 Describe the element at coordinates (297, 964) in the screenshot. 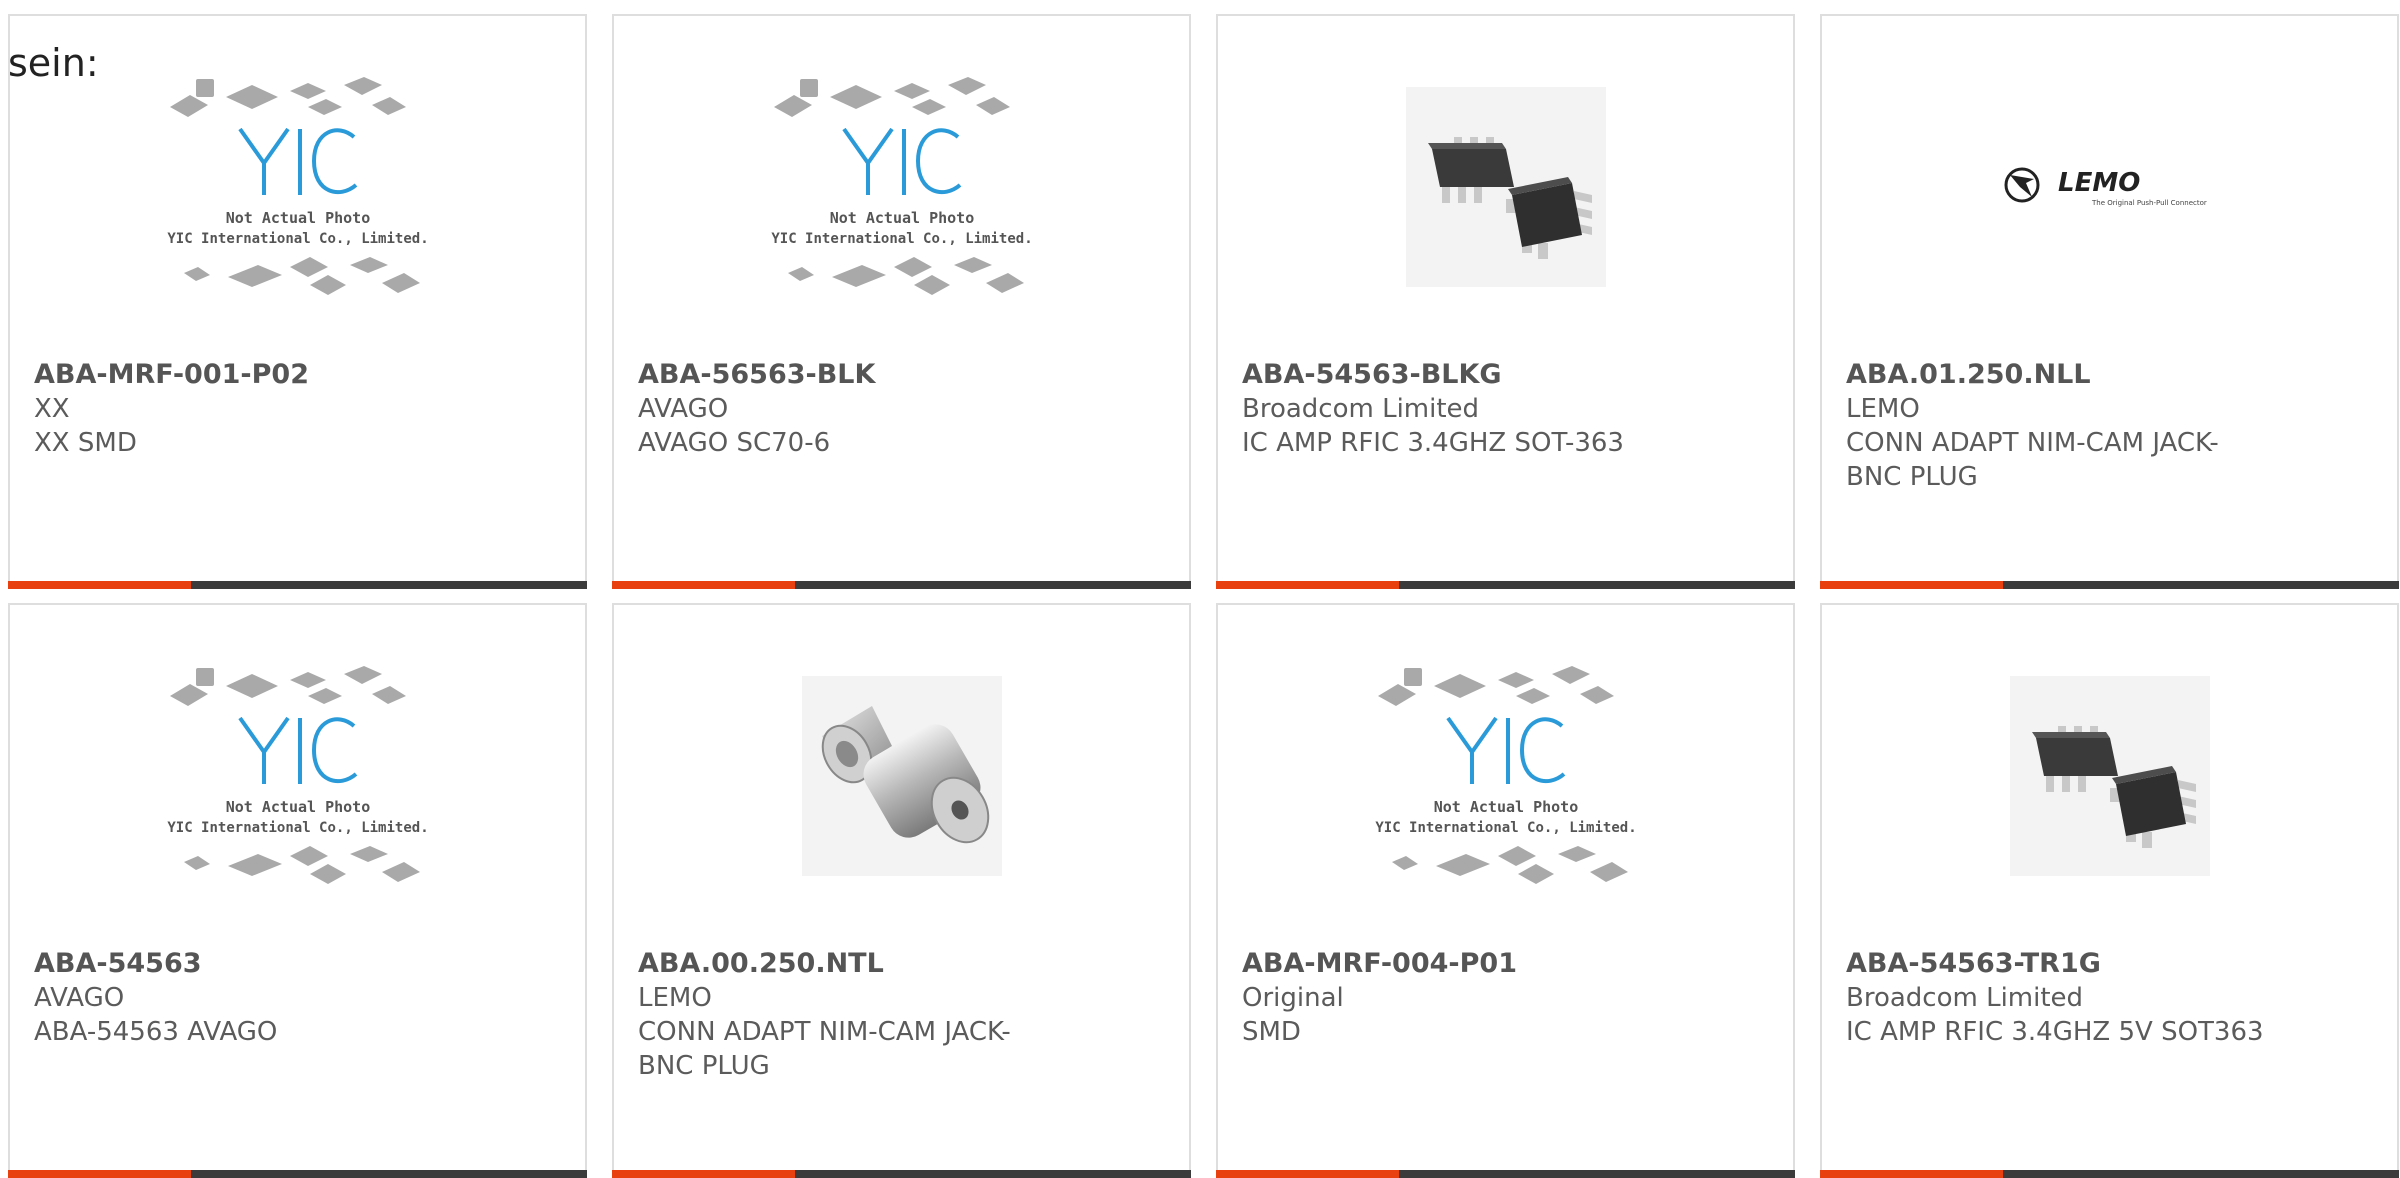

I see `product-part-number: ABA-54563` at that location.